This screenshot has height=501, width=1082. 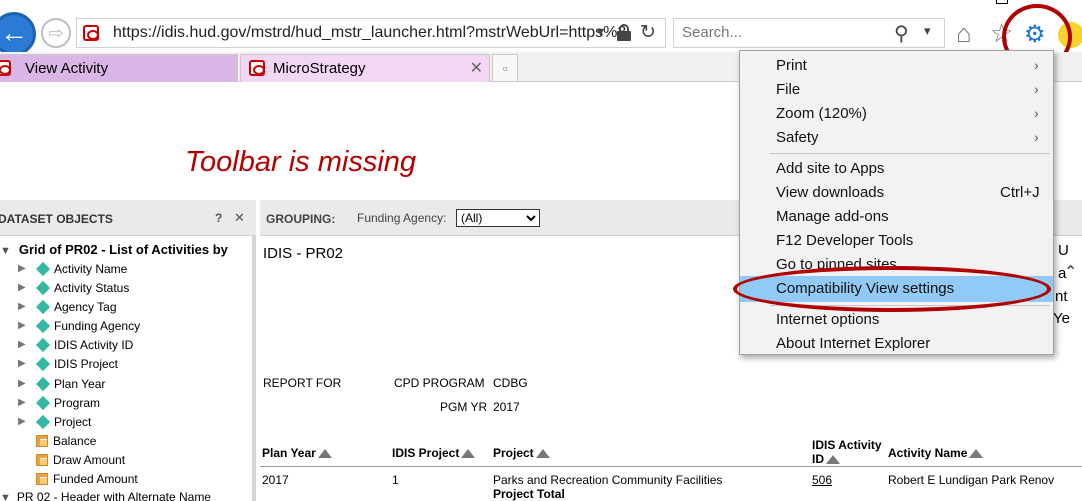 What do you see at coordinates (832, 216) in the screenshot?
I see `menu-item-manage-addons: Manage add-ons` at bounding box center [832, 216].